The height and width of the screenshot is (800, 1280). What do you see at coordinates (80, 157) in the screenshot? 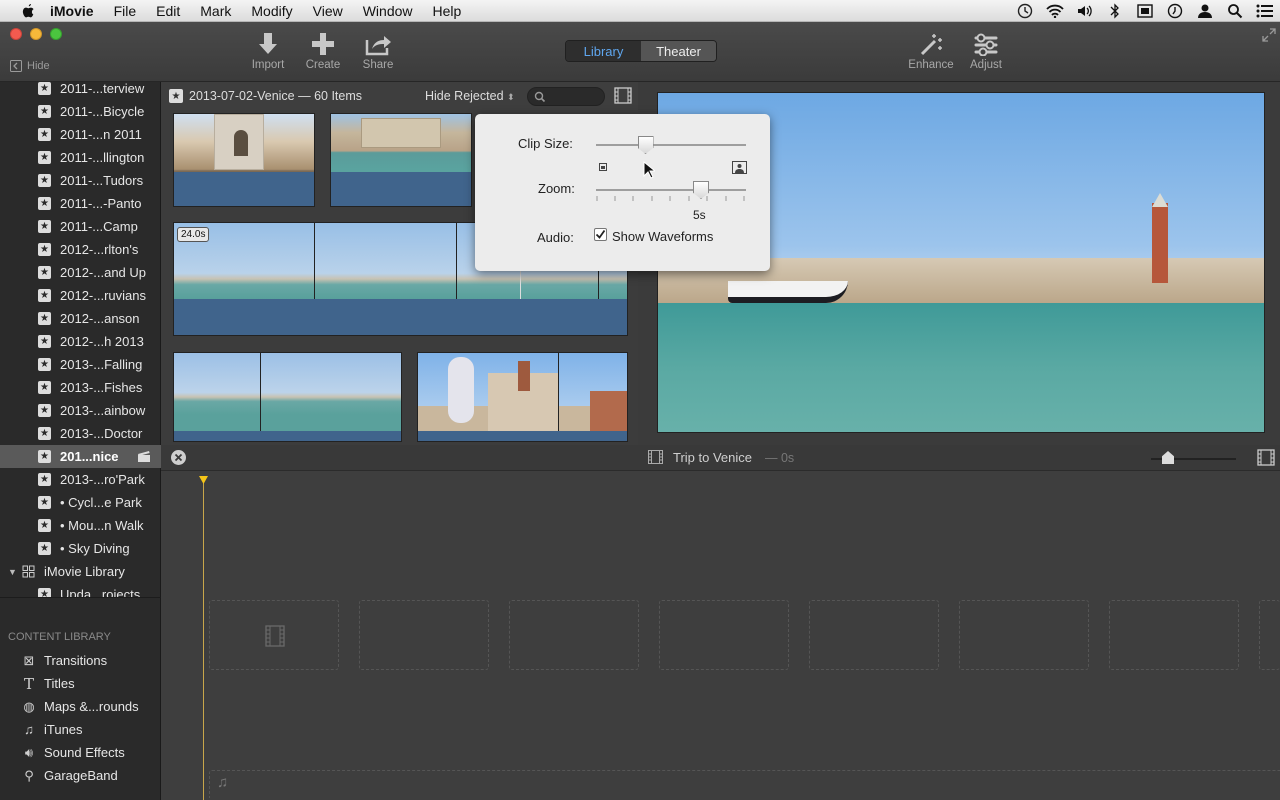
I see `event-item: ★ 2011-...llington` at bounding box center [80, 157].